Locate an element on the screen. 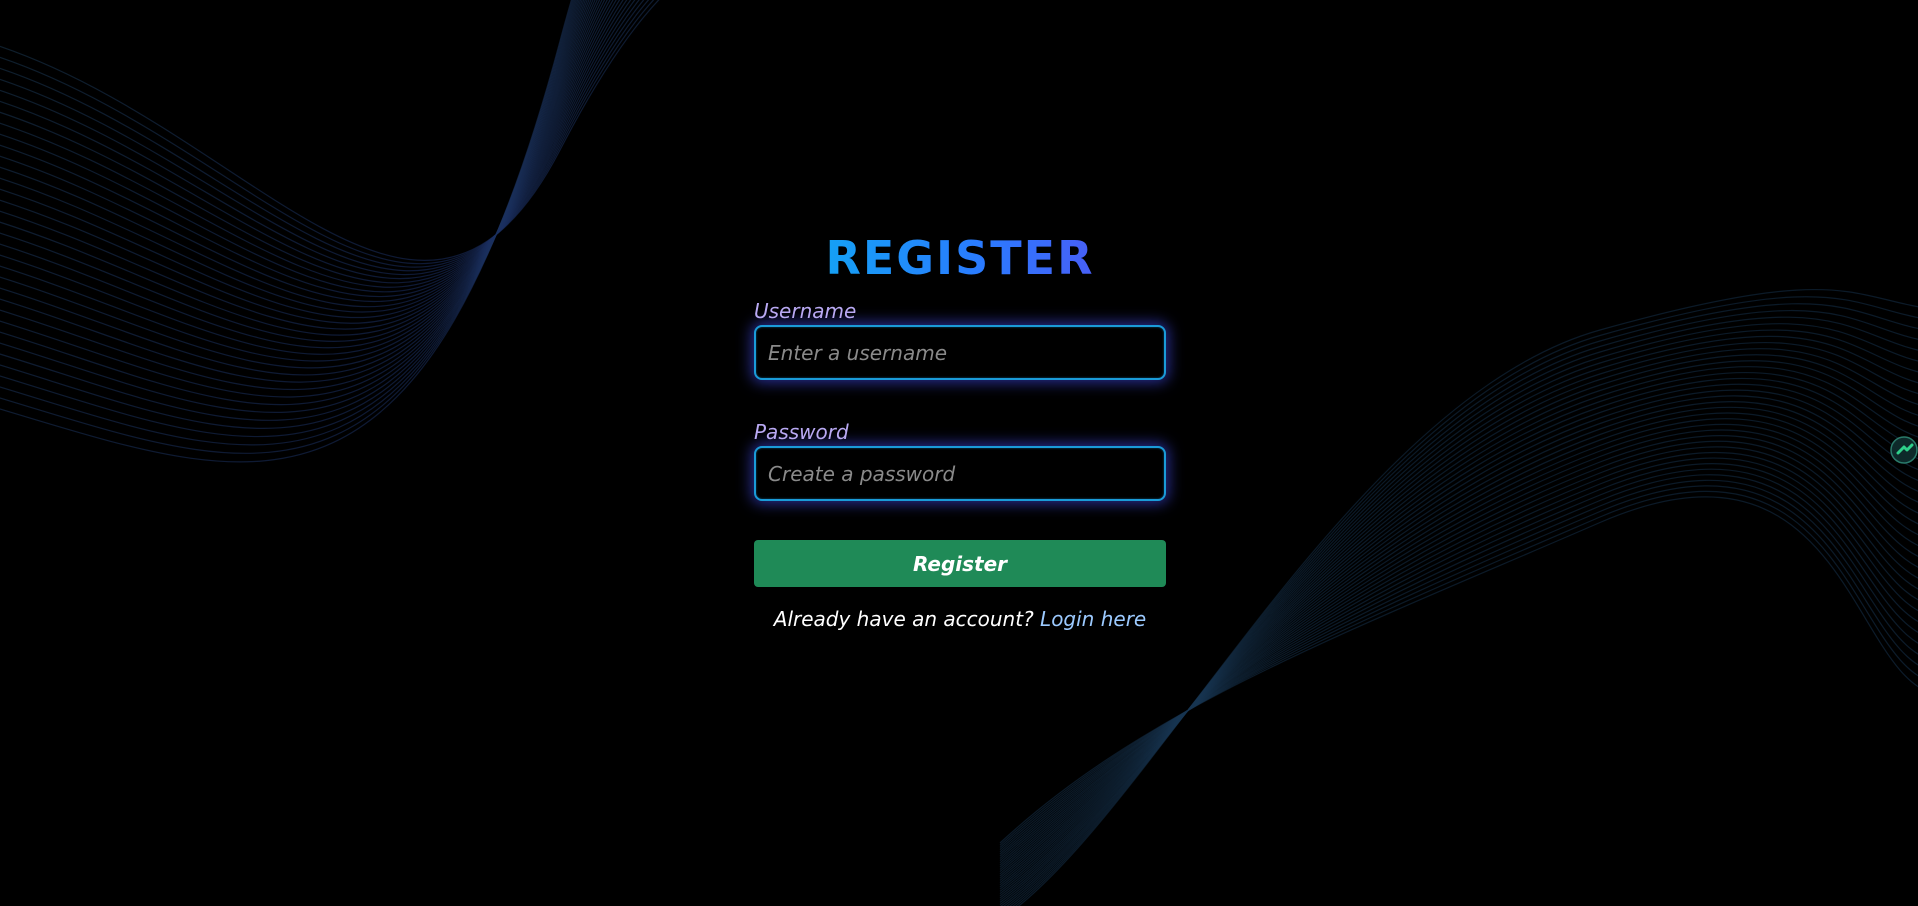 The image size is (1918, 906). password-input is located at coordinates (960, 473).